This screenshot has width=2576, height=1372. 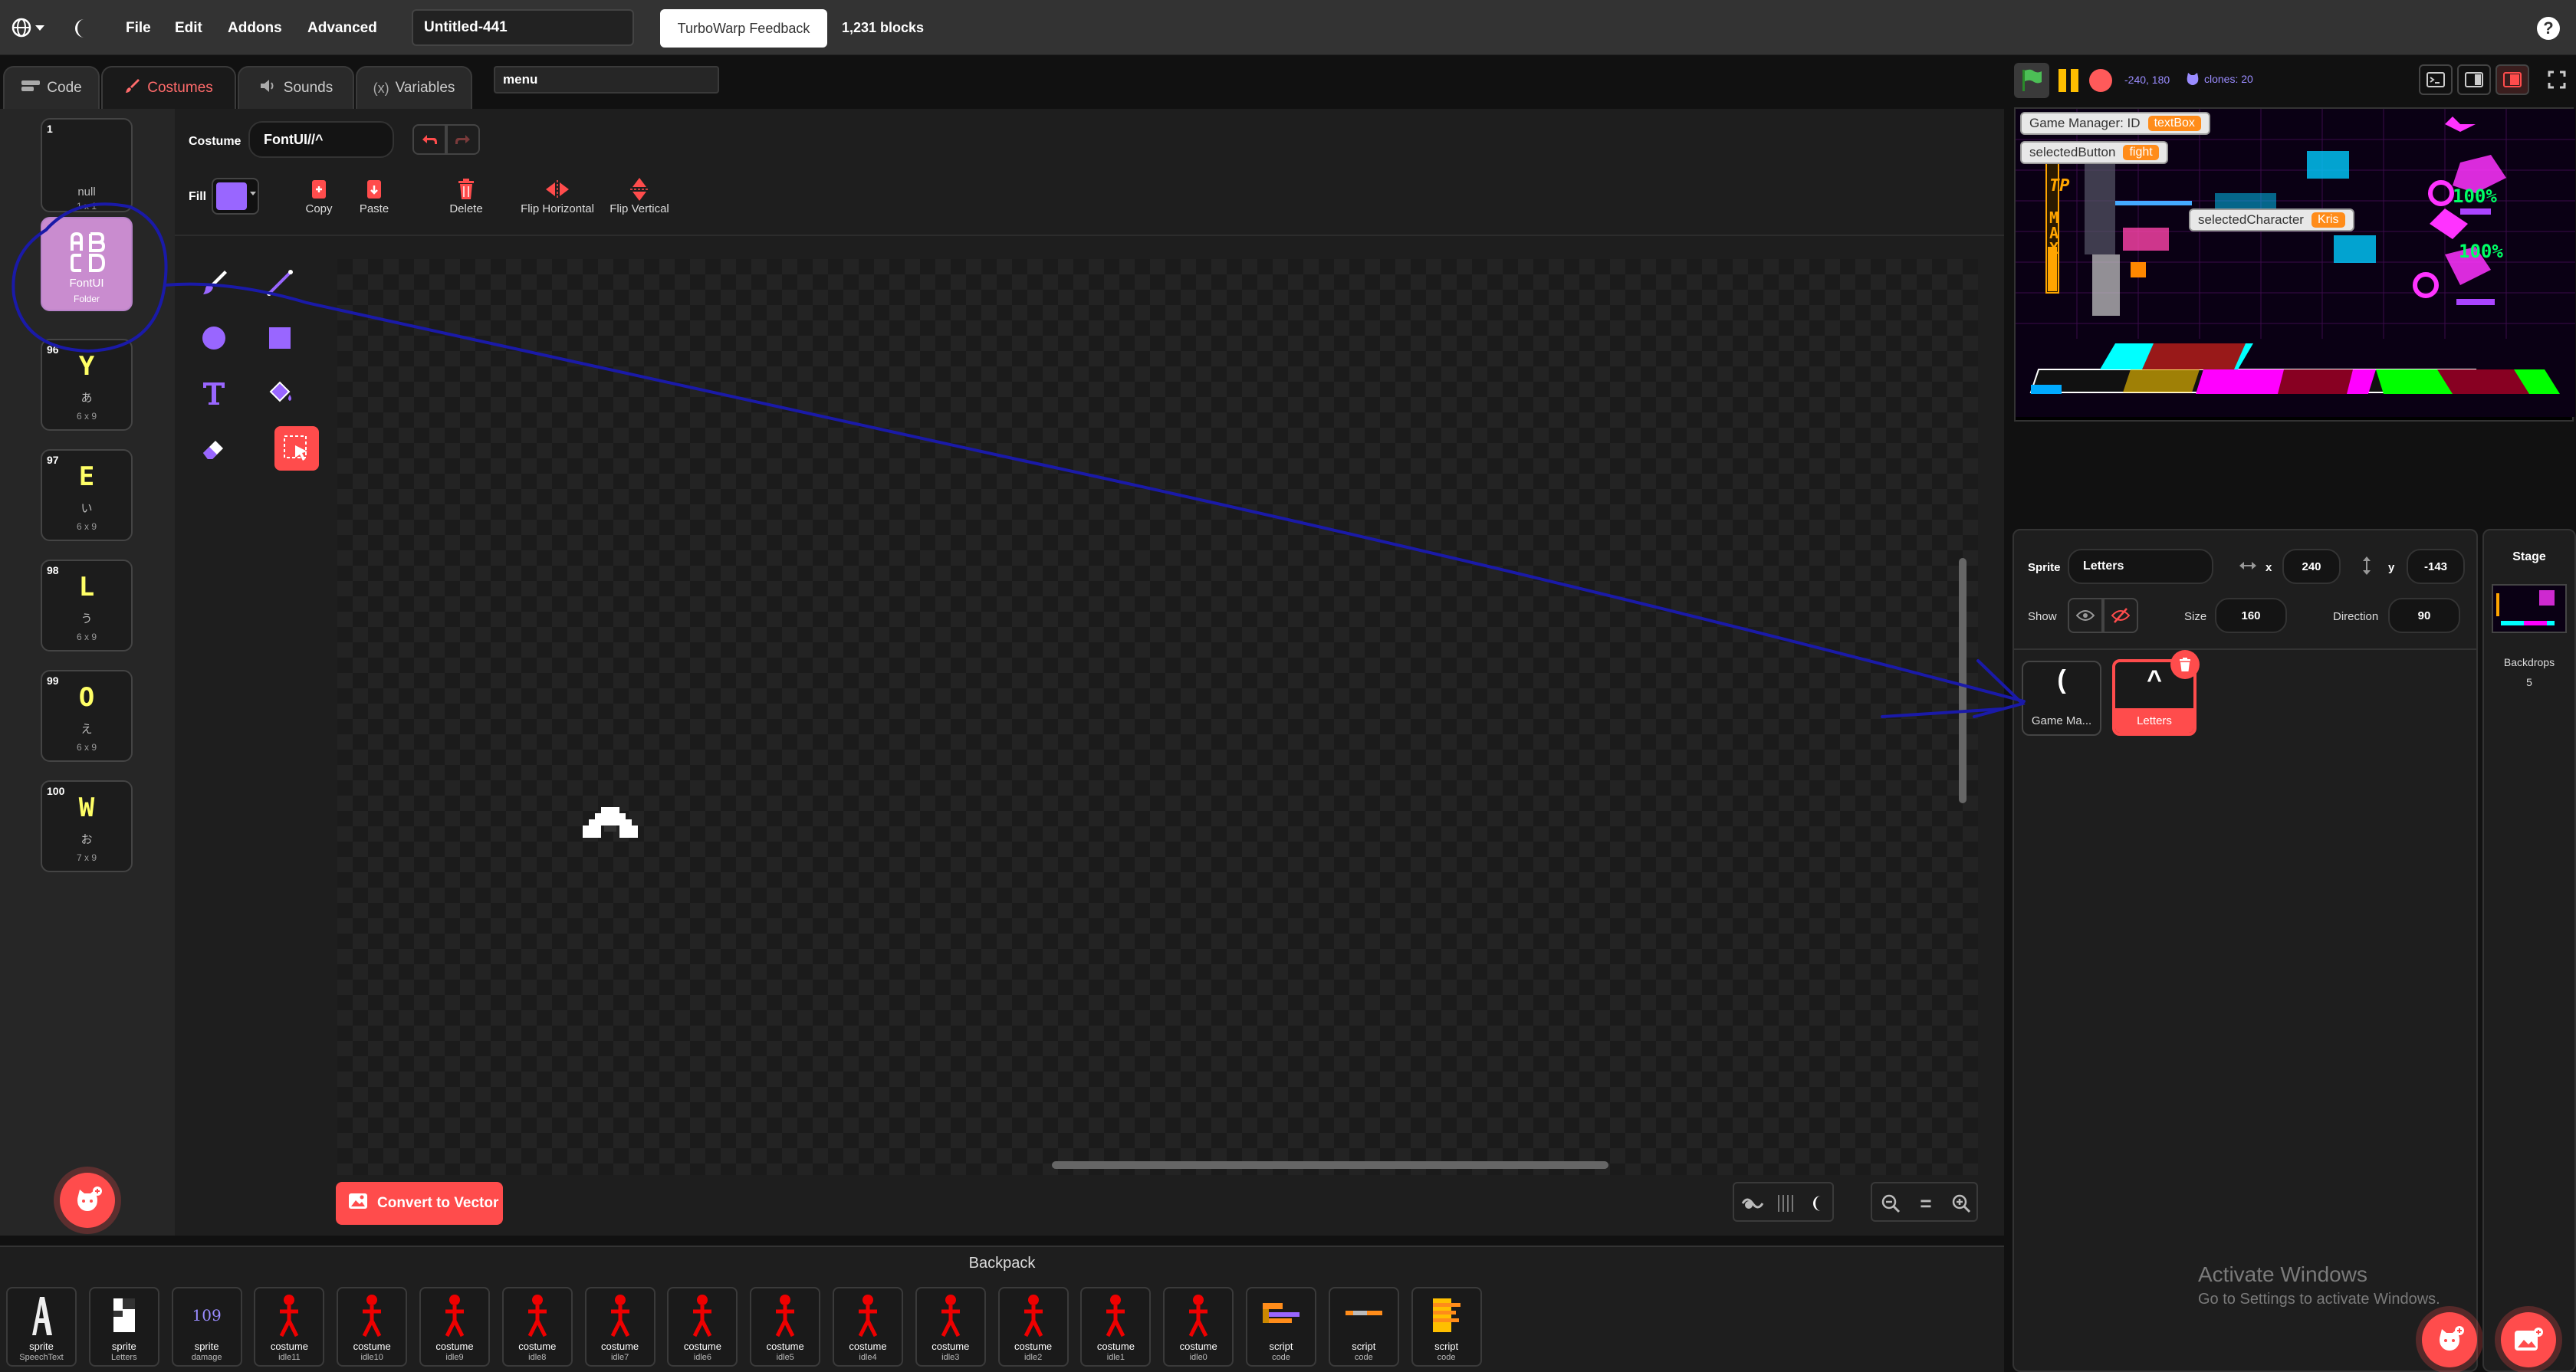 I want to click on backpack-item: sprite SpeechText, so click(x=41, y=1327).